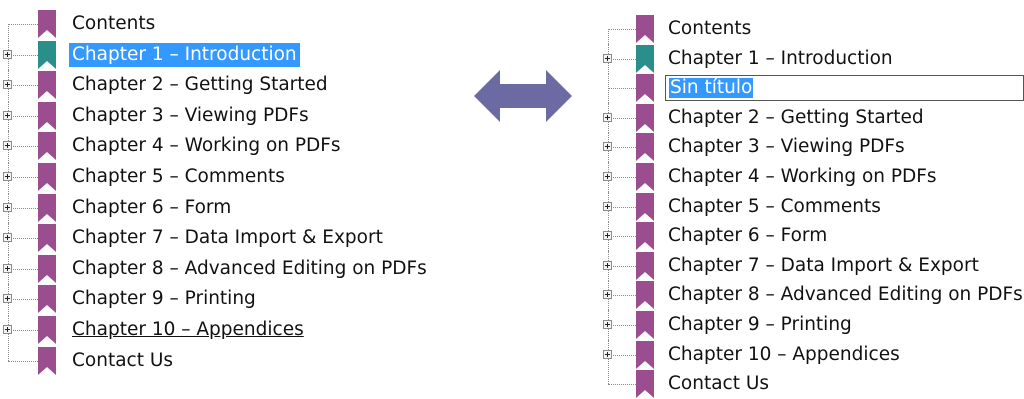  What do you see at coordinates (523, 96) in the screenshot?
I see `double-headed-arrow-icon` at bounding box center [523, 96].